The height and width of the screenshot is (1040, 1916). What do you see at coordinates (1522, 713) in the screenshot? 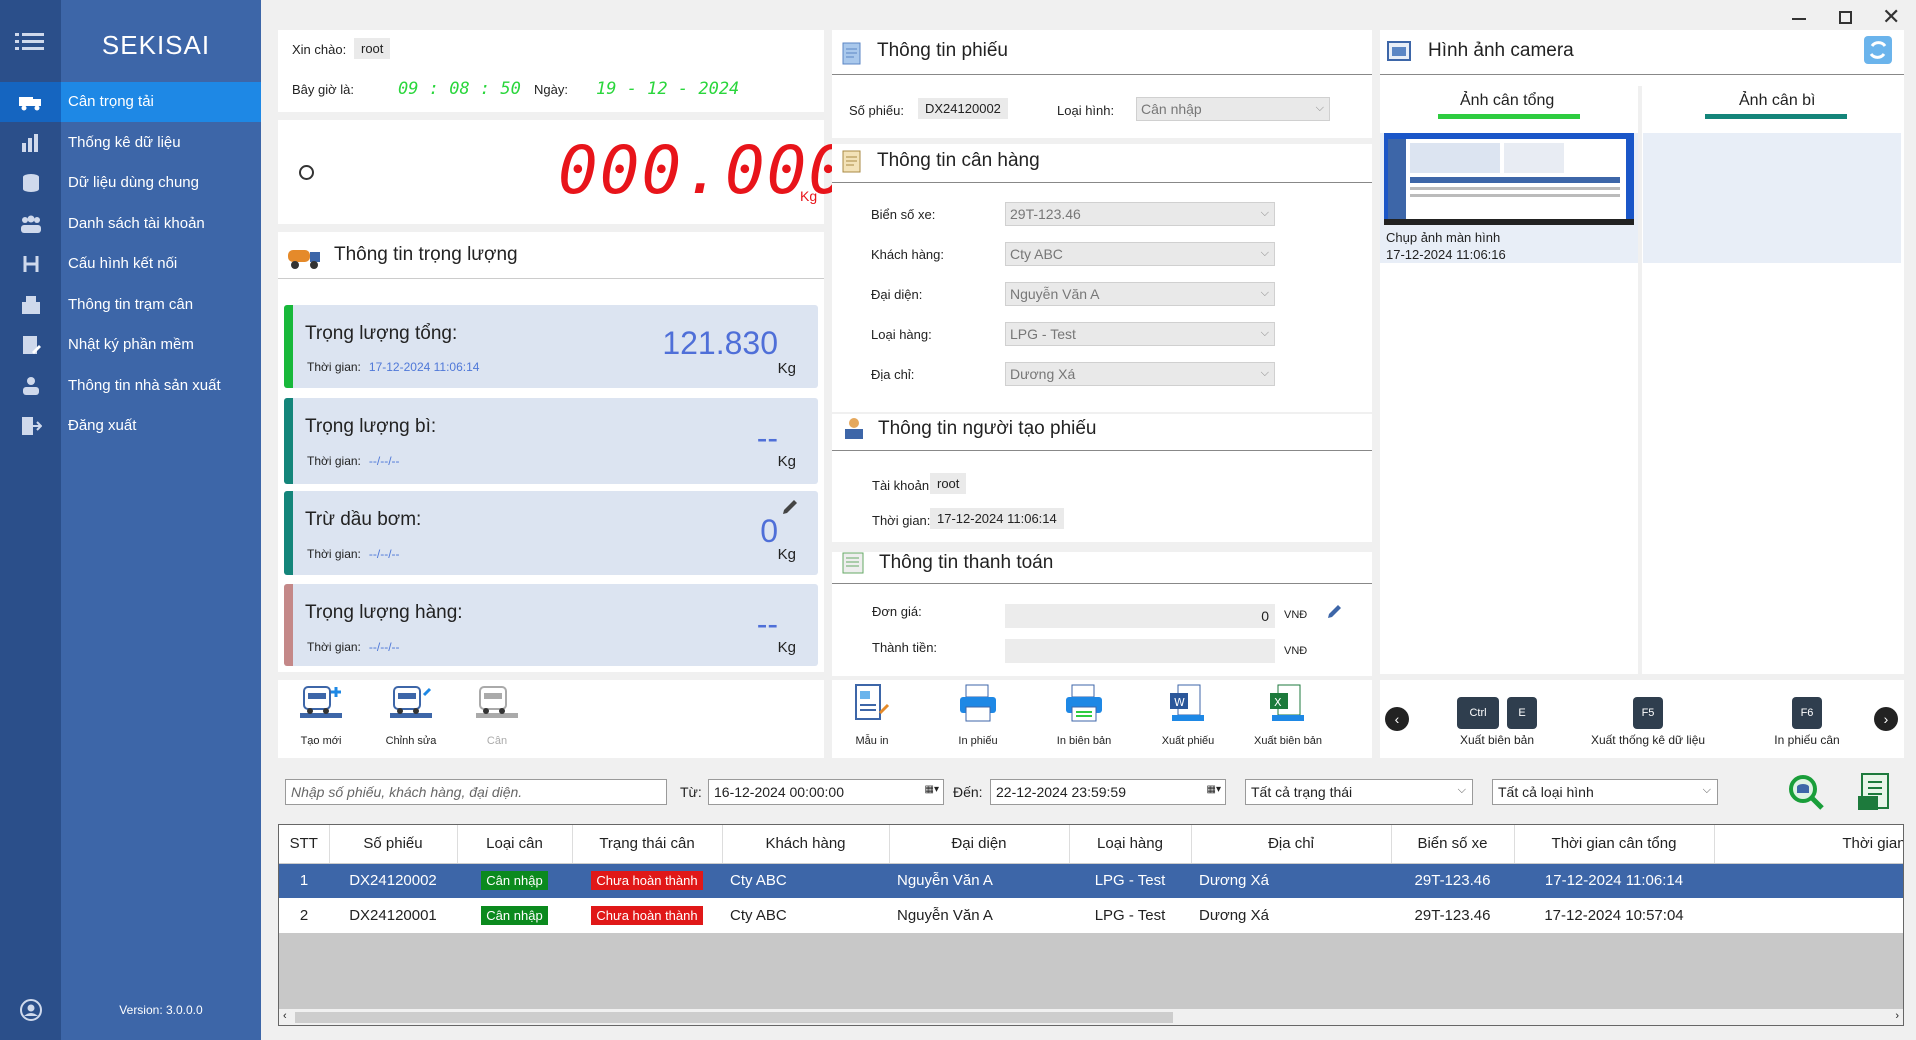
I see `key-e: E` at bounding box center [1522, 713].